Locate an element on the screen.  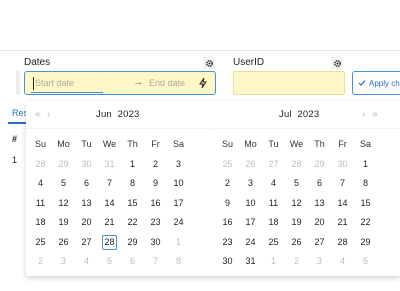
month-title: Jun 2023 is located at coordinates (118, 114).